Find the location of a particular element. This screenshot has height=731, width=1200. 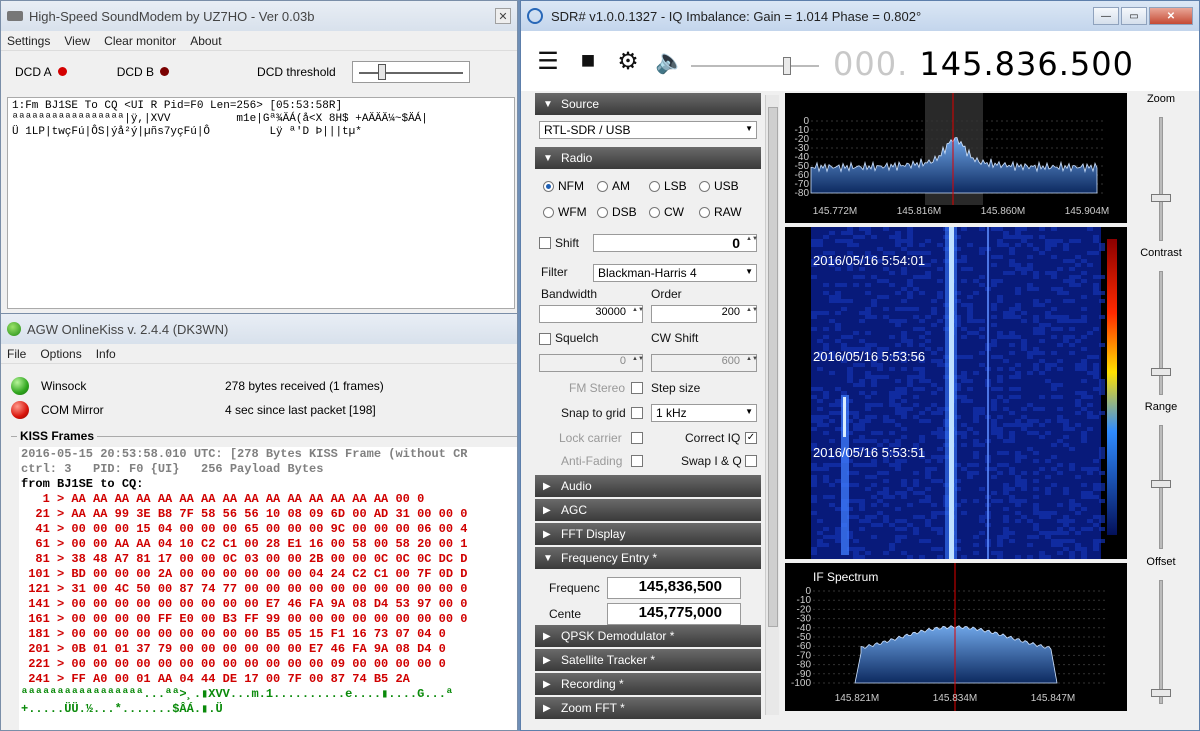

mode-radio-am: AM is located at coordinates (613, 186).